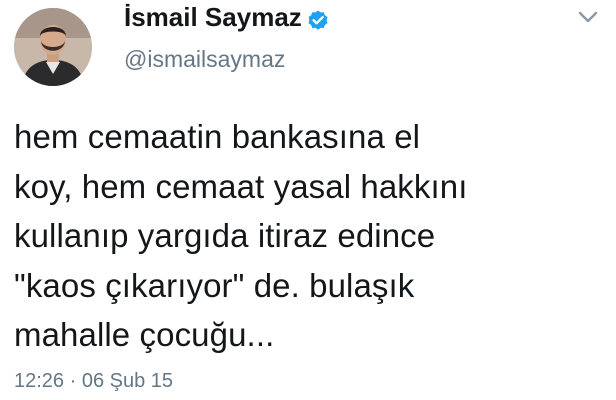 The width and height of the screenshot is (616, 400). What do you see at coordinates (39, 381) in the screenshot?
I see `tweet-time: 12:26` at bounding box center [39, 381].